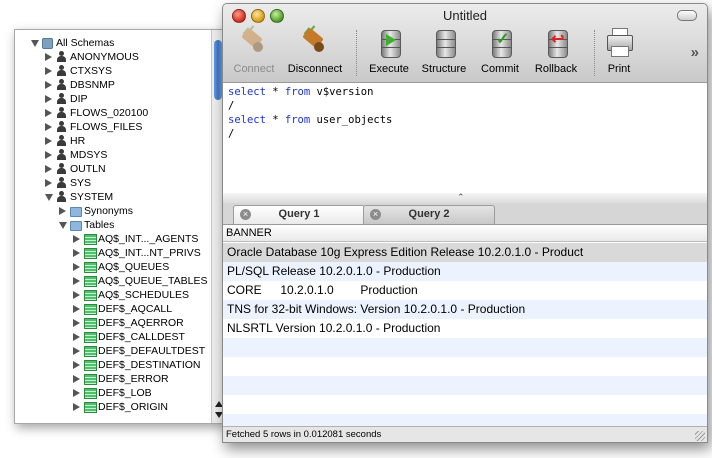 The image size is (712, 458). I want to click on print-label: Print, so click(619, 69).